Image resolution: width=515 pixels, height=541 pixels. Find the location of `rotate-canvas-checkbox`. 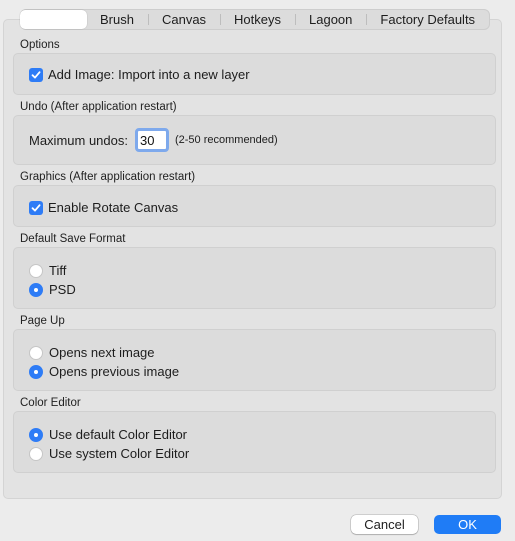

rotate-canvas-checkbox is located at coordinates (36, 207).